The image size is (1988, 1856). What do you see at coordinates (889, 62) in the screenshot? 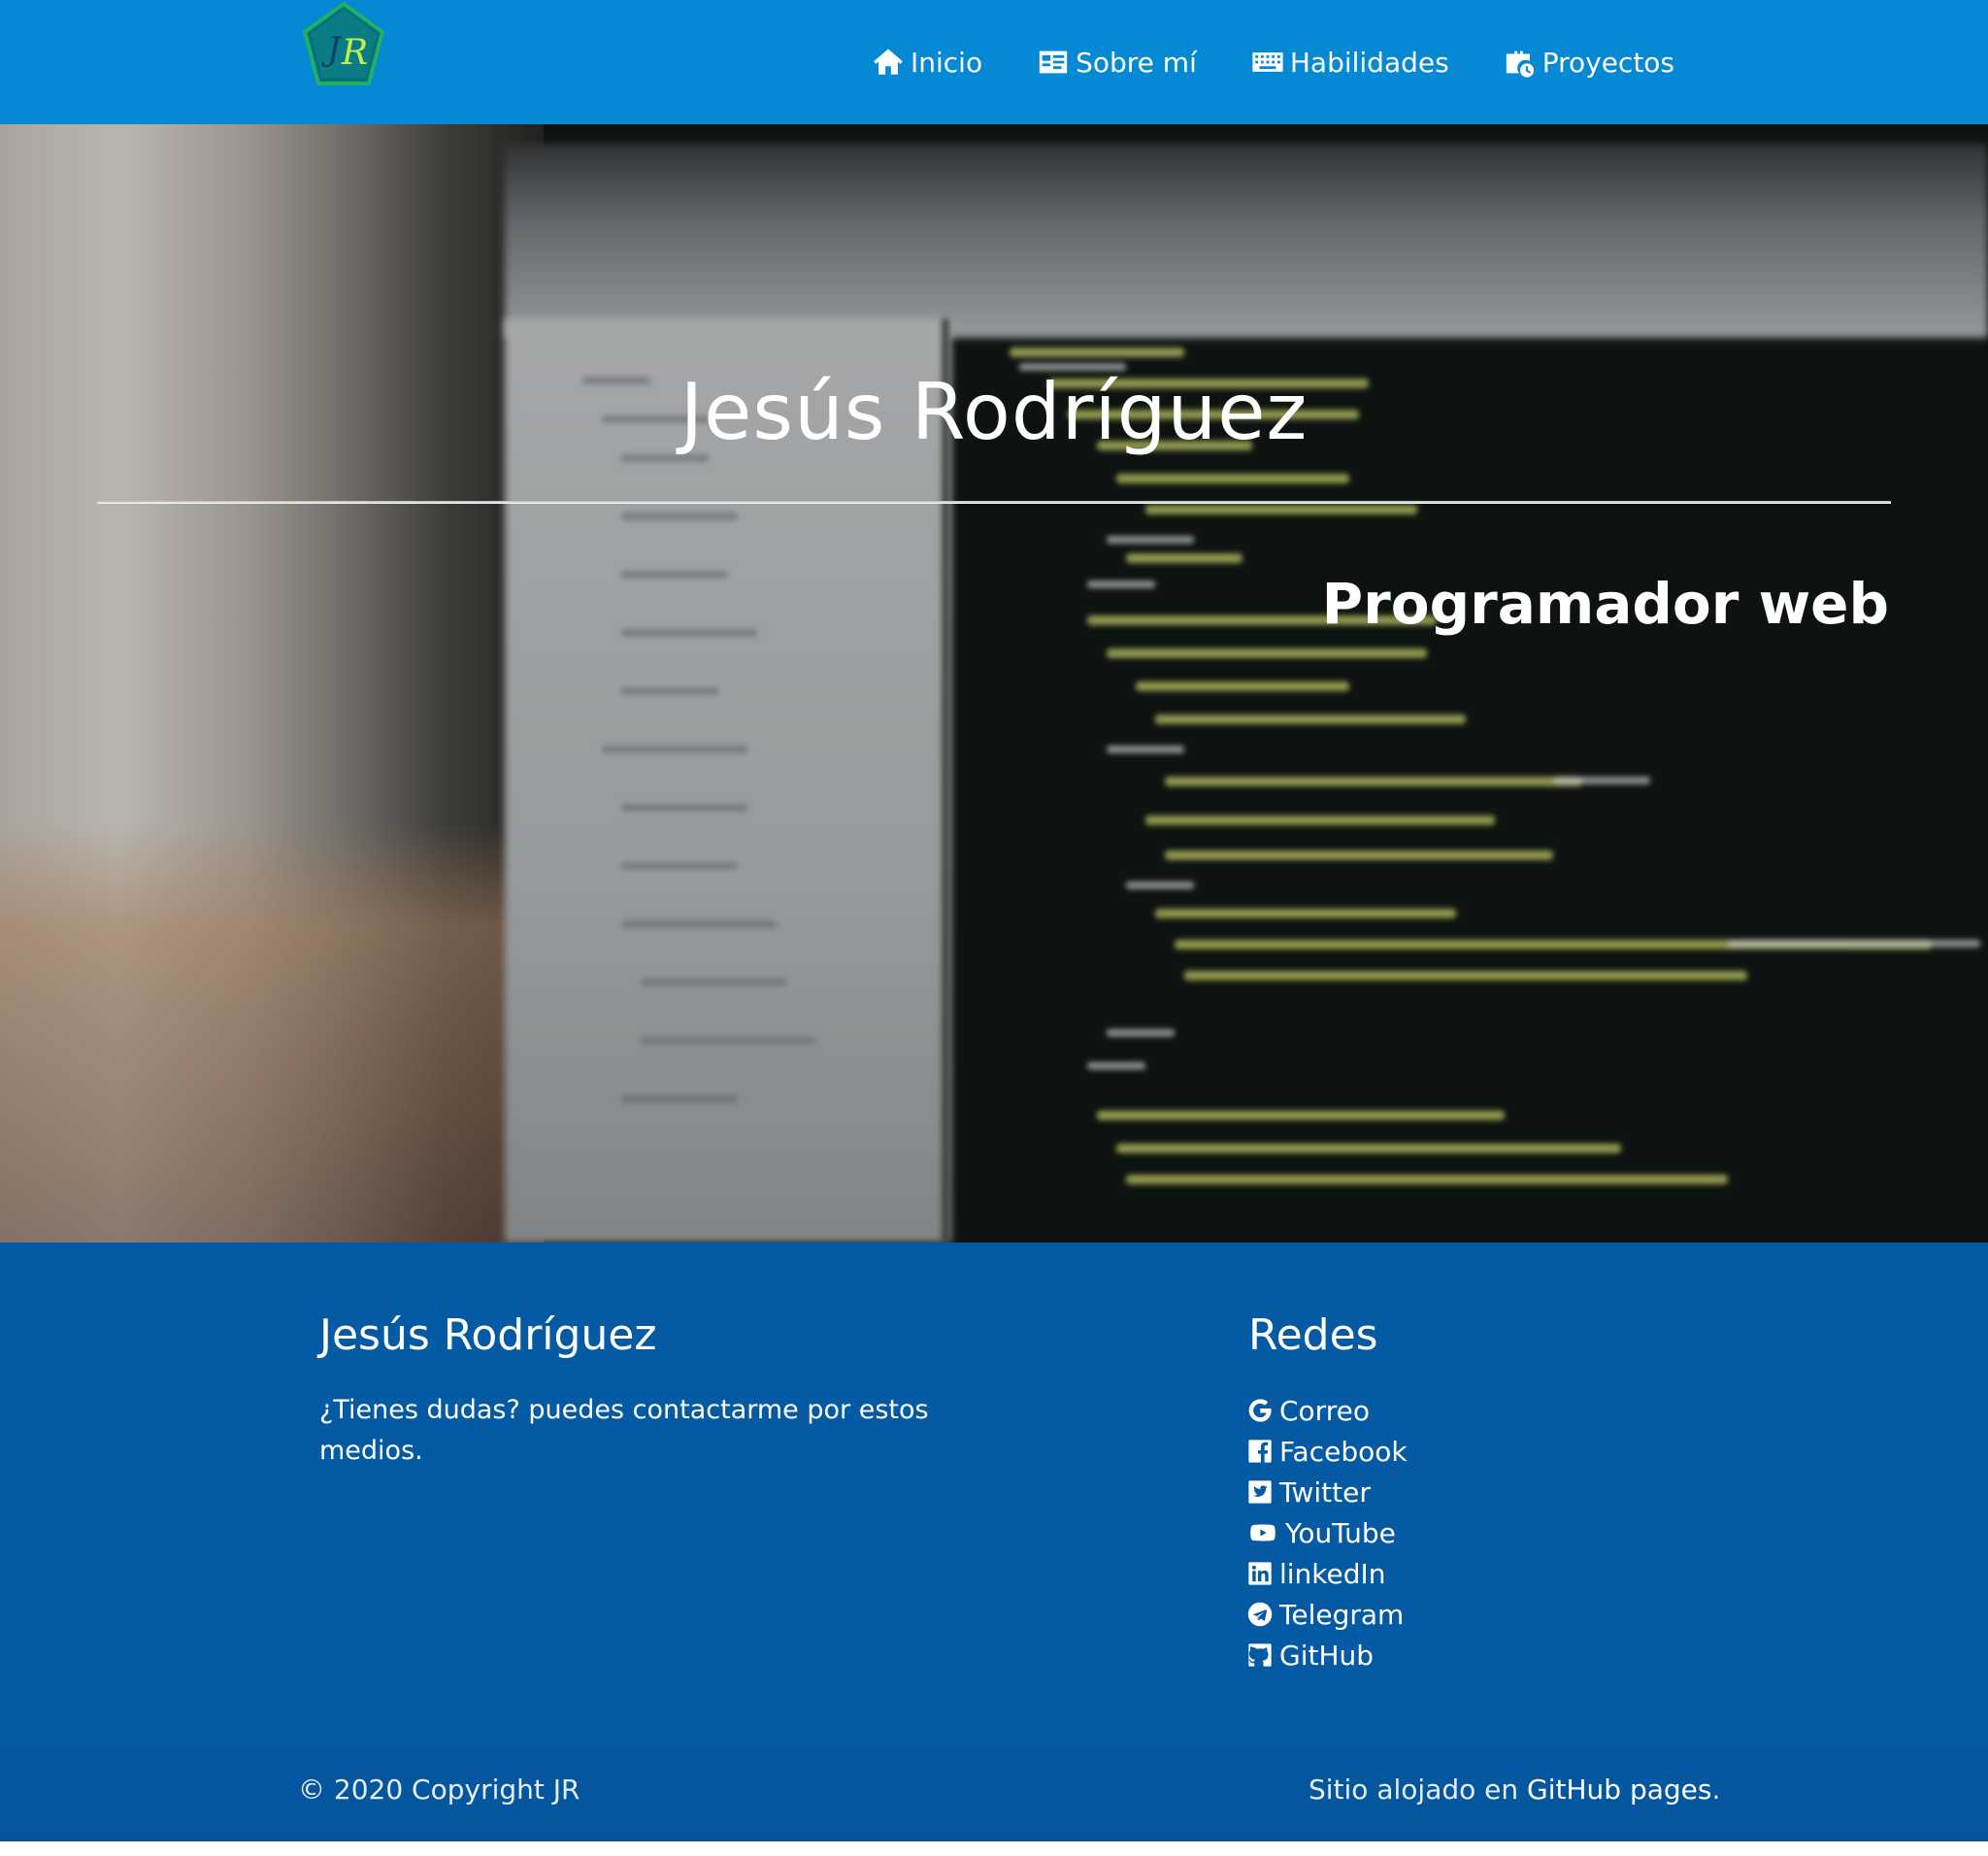
I see `home-icon` at bounding box center [889, 62].